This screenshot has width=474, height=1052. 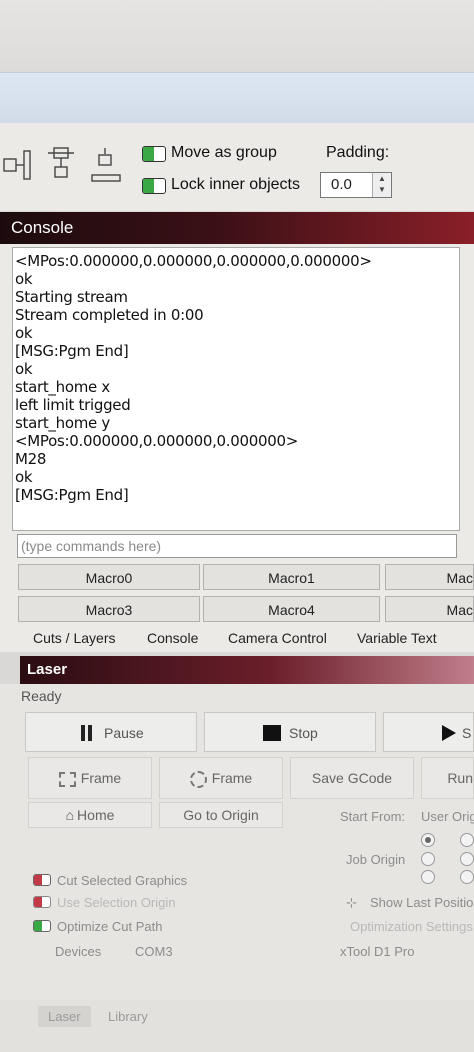 What do you see at coordinates (47, 669) in the screenshot?
I see `laser-title: Laser` at bounding box center [47, 669].